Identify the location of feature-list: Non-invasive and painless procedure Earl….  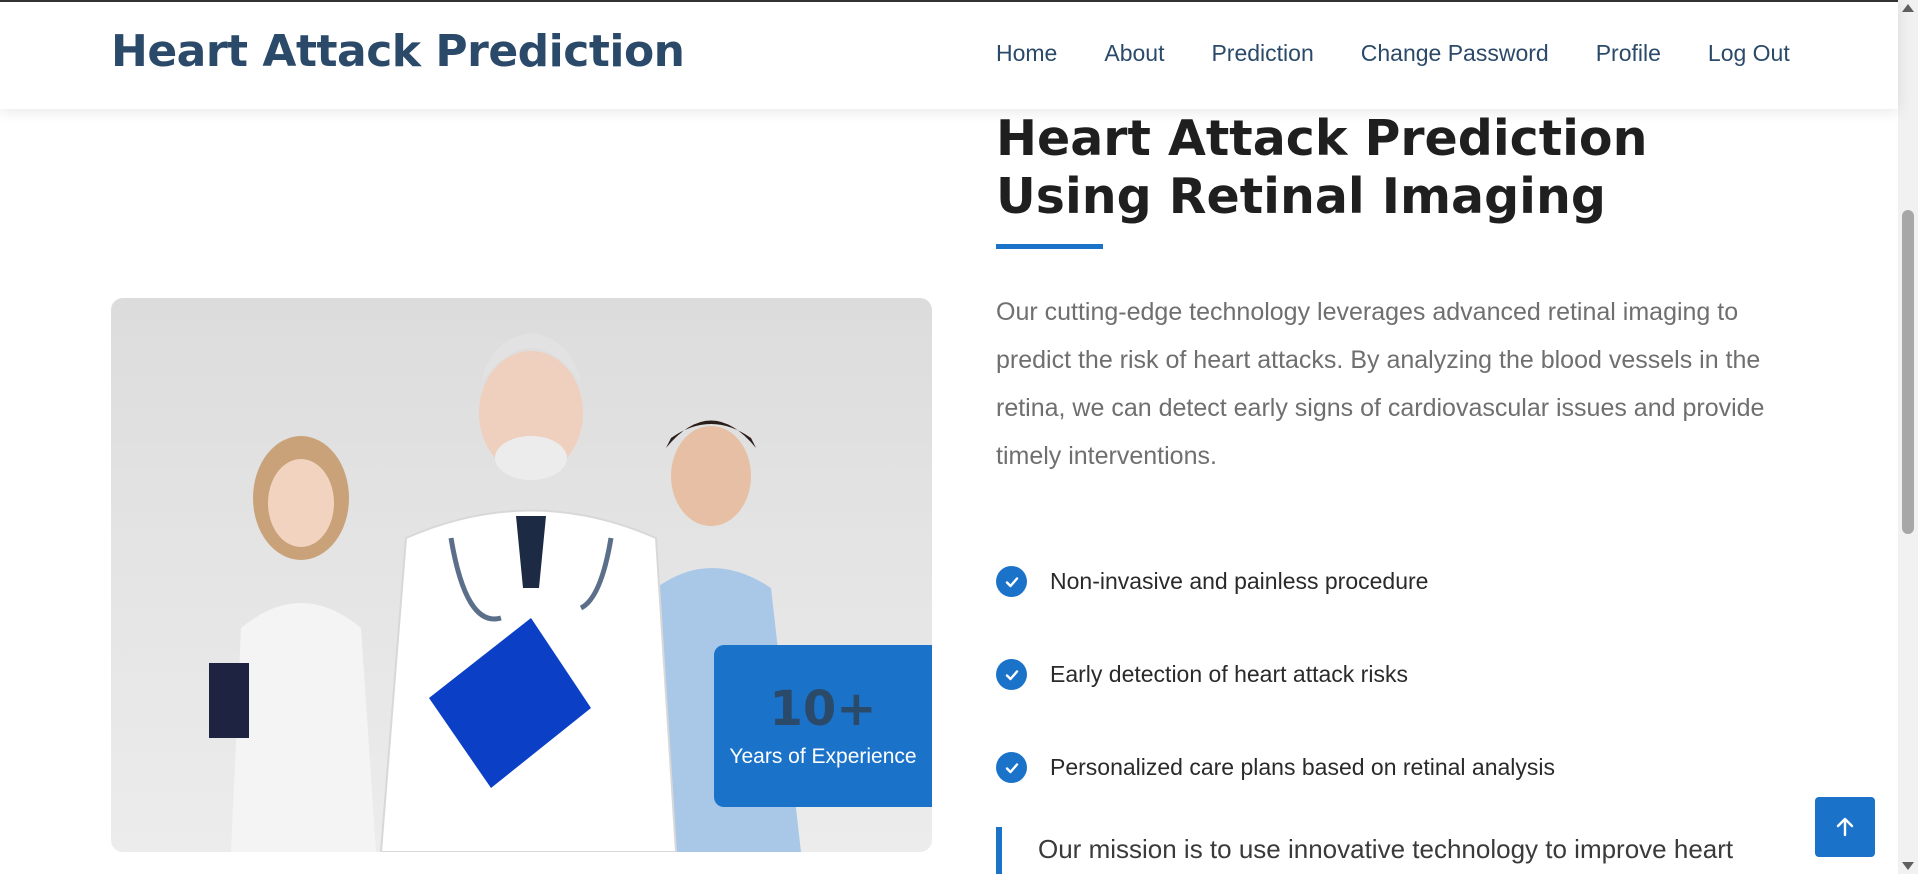
(1376, 674).